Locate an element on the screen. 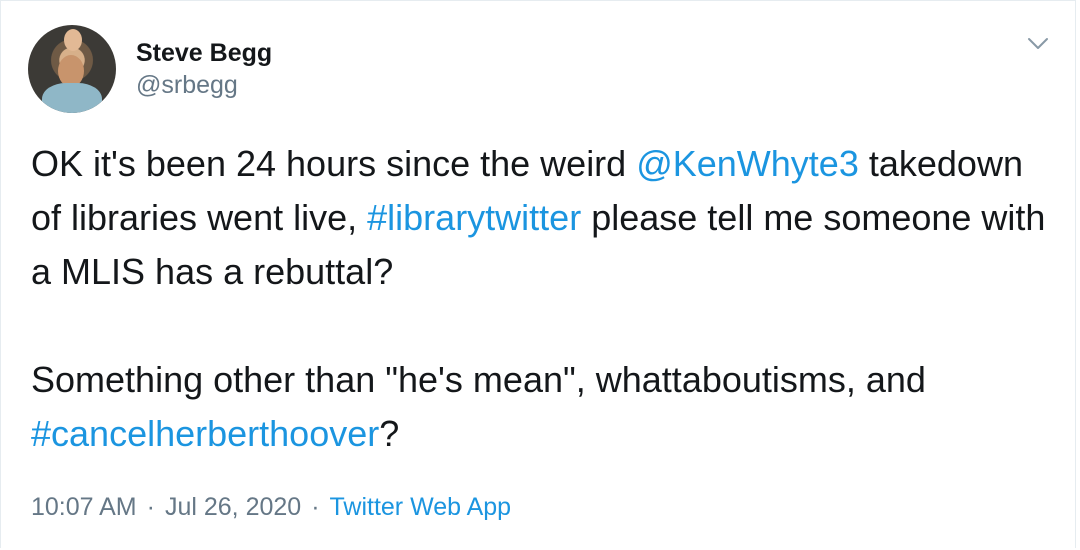  hashtag-link: #librarytwitter is located at coordinates (474, 217).